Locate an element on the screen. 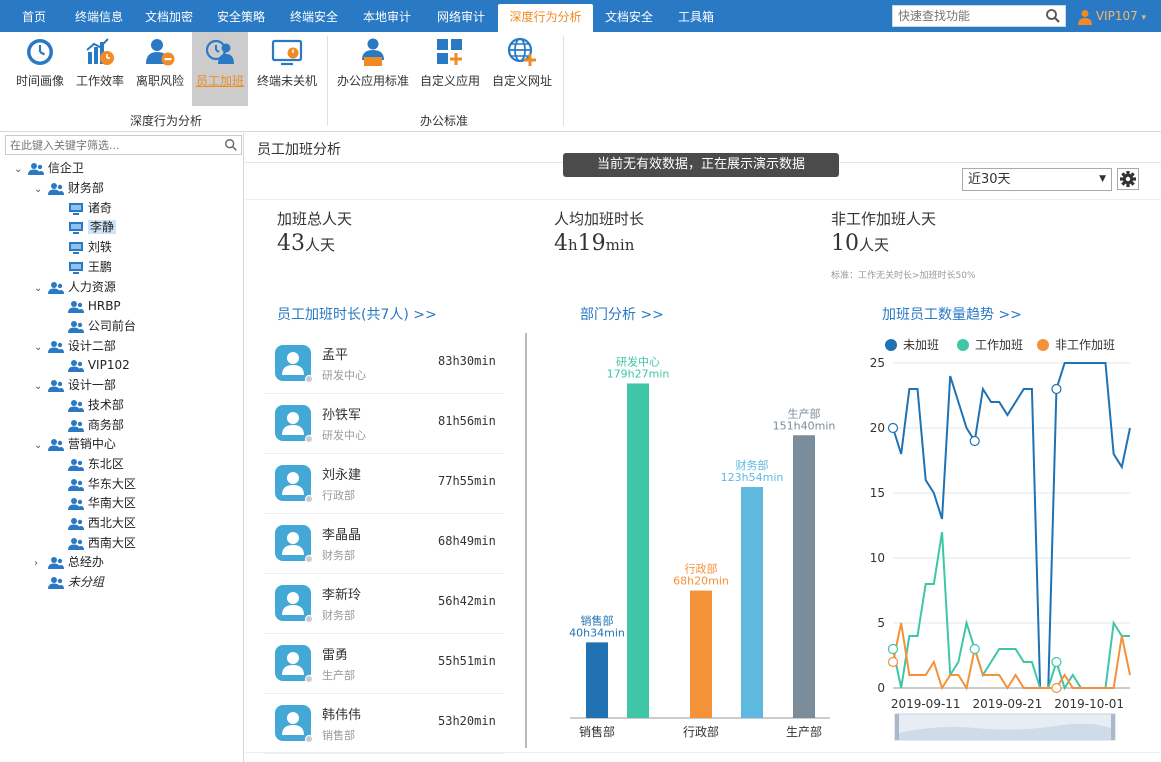 This screenshot has width=1161, height=762. tab-local-audit: 本地审计 is located at coordinates (387, 18).